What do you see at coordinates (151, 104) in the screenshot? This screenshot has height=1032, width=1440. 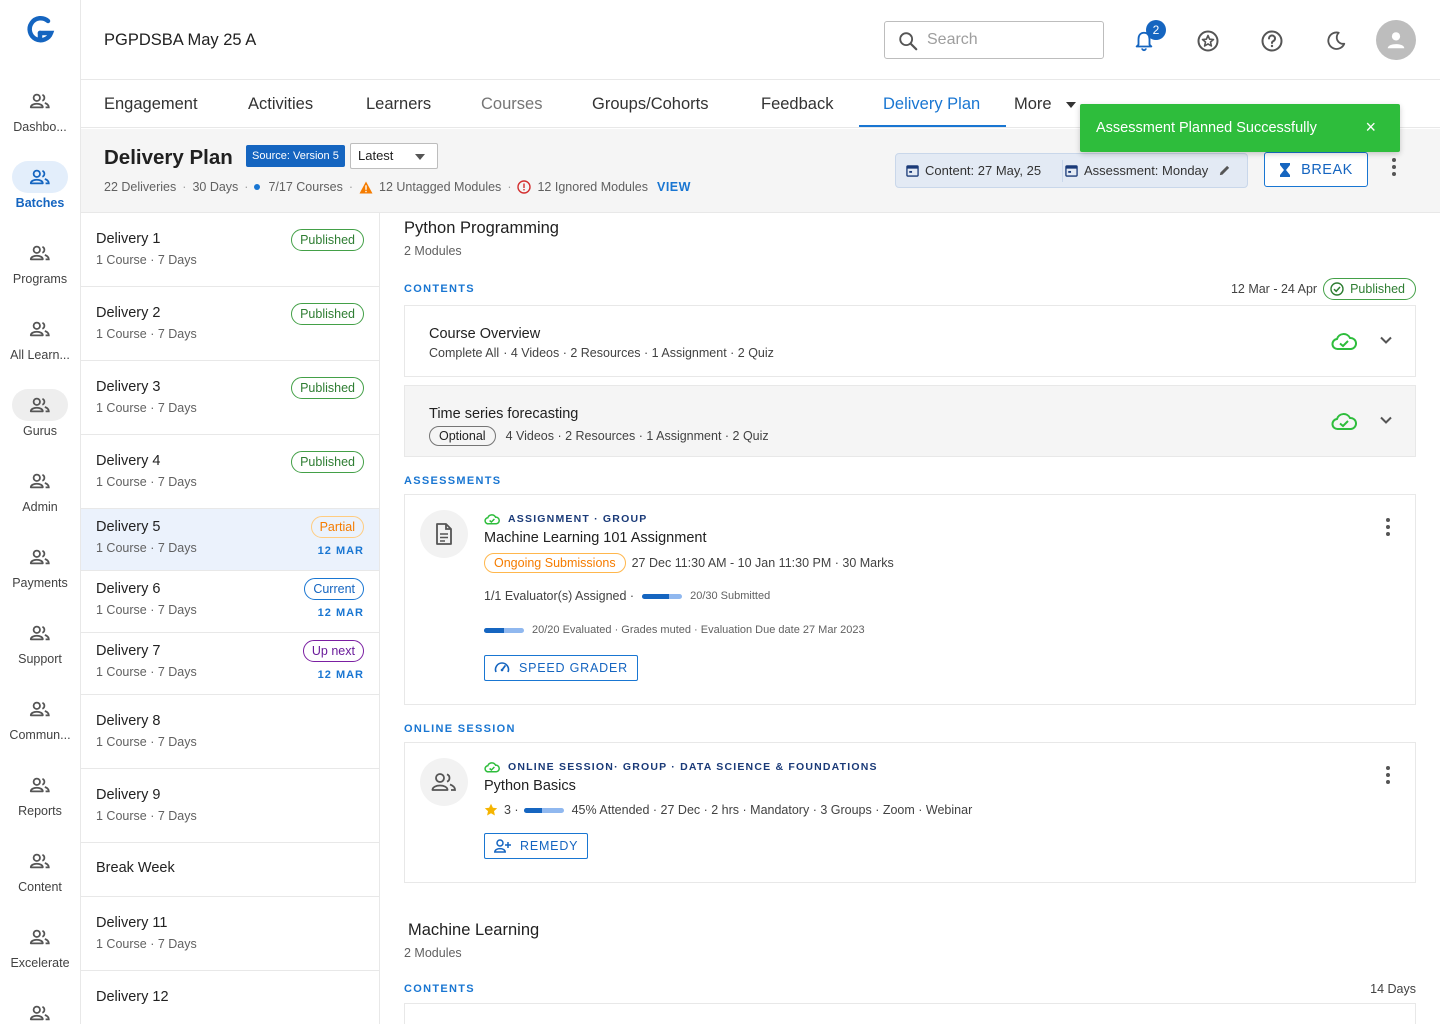 I see `tab-engagement: Engagement` at bounding box center [151, 104].